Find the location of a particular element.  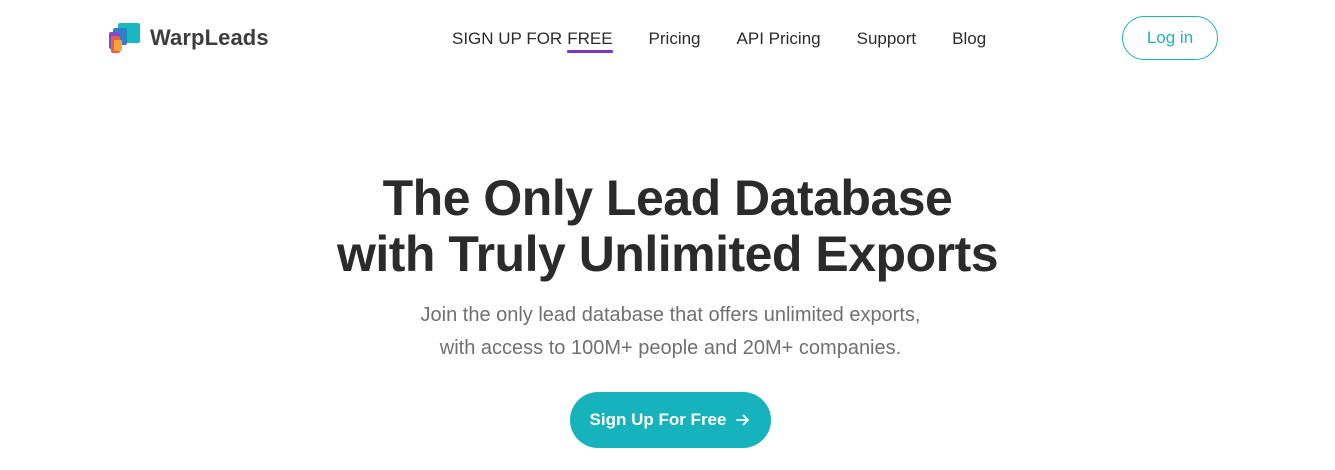

brand-logo: WarpLeads is located at coordinates (188, 38).